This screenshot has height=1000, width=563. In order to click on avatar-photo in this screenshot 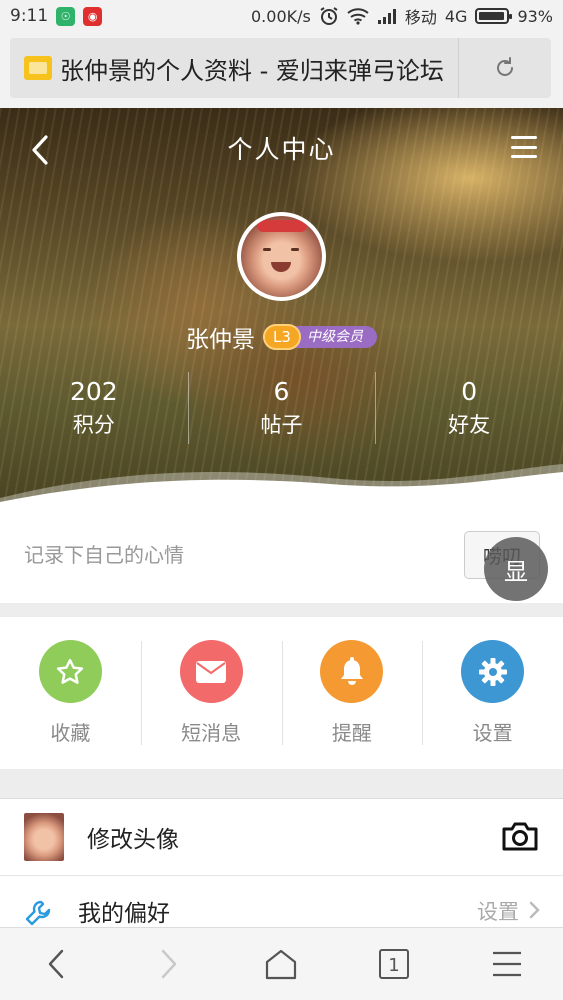, I will do `click(281, 256)`.